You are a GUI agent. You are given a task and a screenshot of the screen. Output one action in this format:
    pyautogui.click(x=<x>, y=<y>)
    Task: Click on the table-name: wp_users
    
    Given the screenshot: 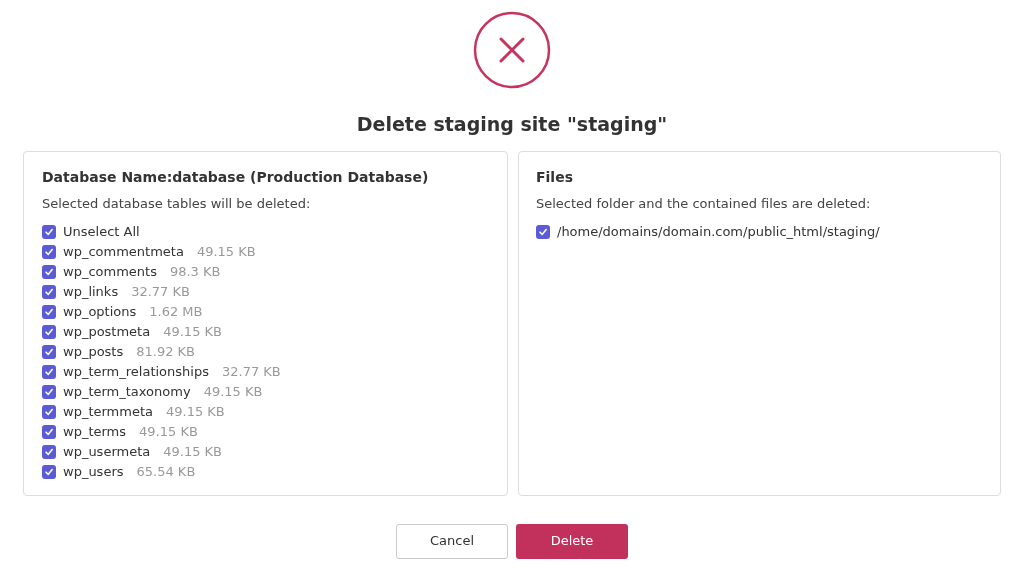 What is the action you would take?
    pyautogui.click(x=93, y=472)
    